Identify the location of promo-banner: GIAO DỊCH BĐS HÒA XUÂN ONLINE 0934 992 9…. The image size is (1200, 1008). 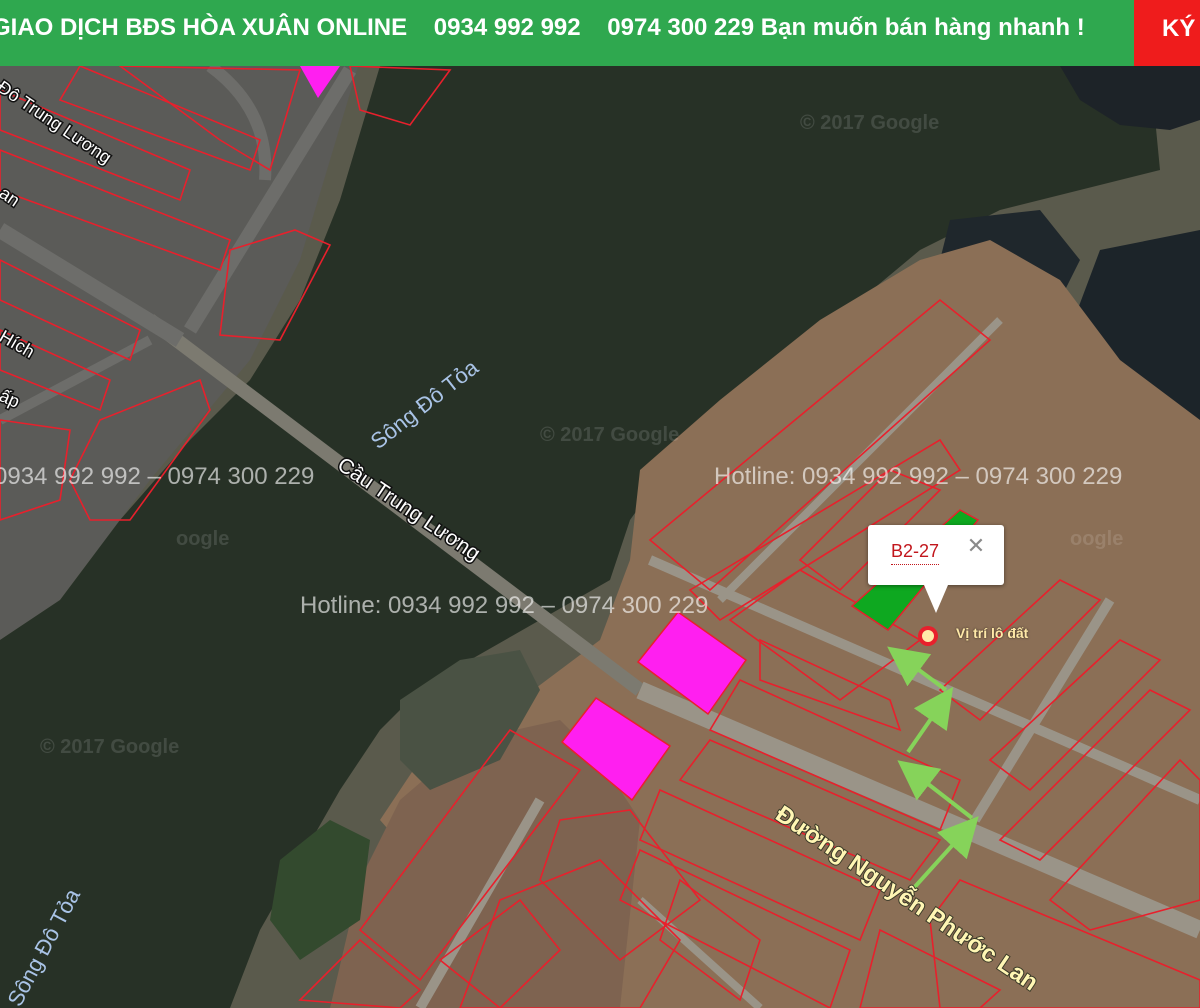
(600, 33).